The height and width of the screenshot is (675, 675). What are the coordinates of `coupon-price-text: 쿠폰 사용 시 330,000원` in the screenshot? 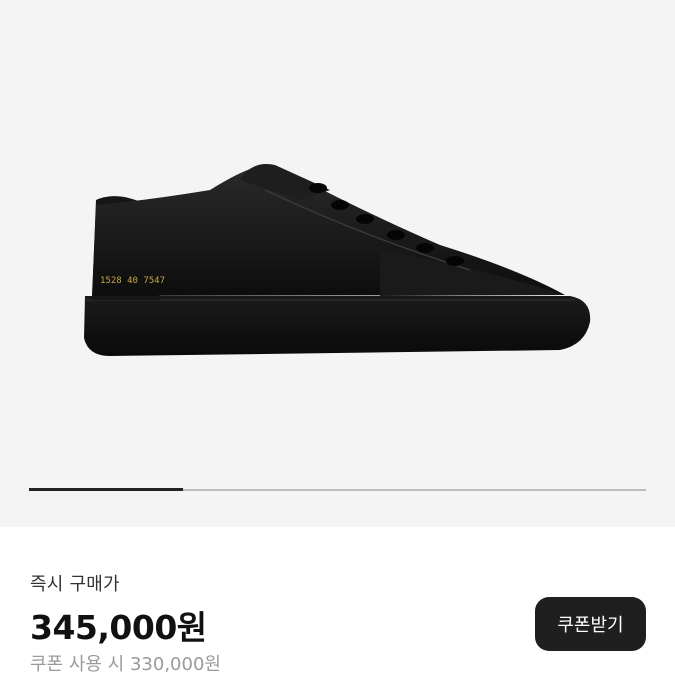 It's located at (125, 664).